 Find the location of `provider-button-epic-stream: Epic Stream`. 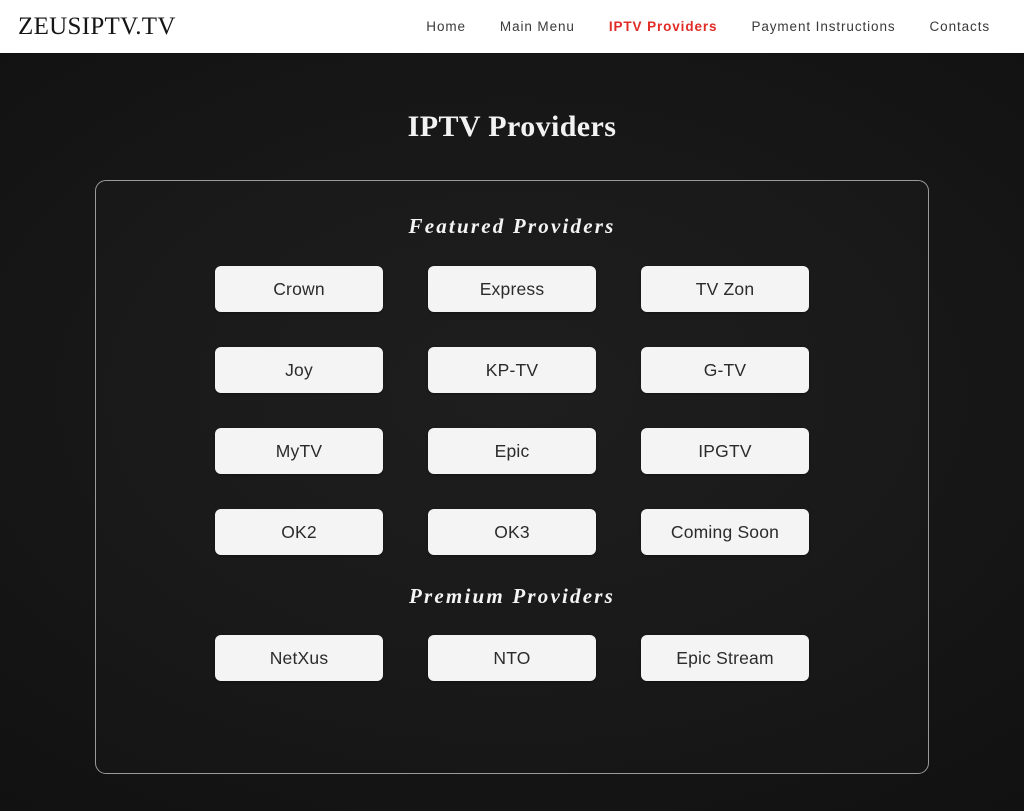

provider-button-epic-stream: Epic Stream is located at coordinates (725, 658).